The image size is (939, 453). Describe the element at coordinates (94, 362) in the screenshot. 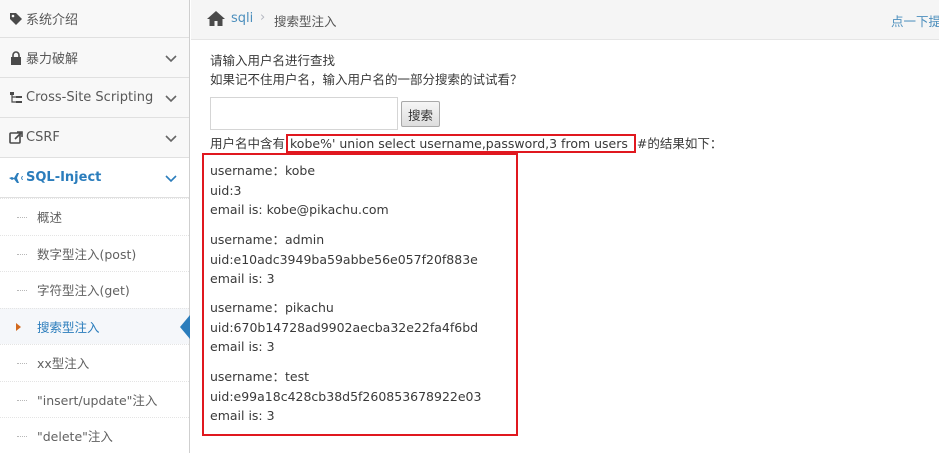

I see `submenu-item-xx: xx型注入` at that location.